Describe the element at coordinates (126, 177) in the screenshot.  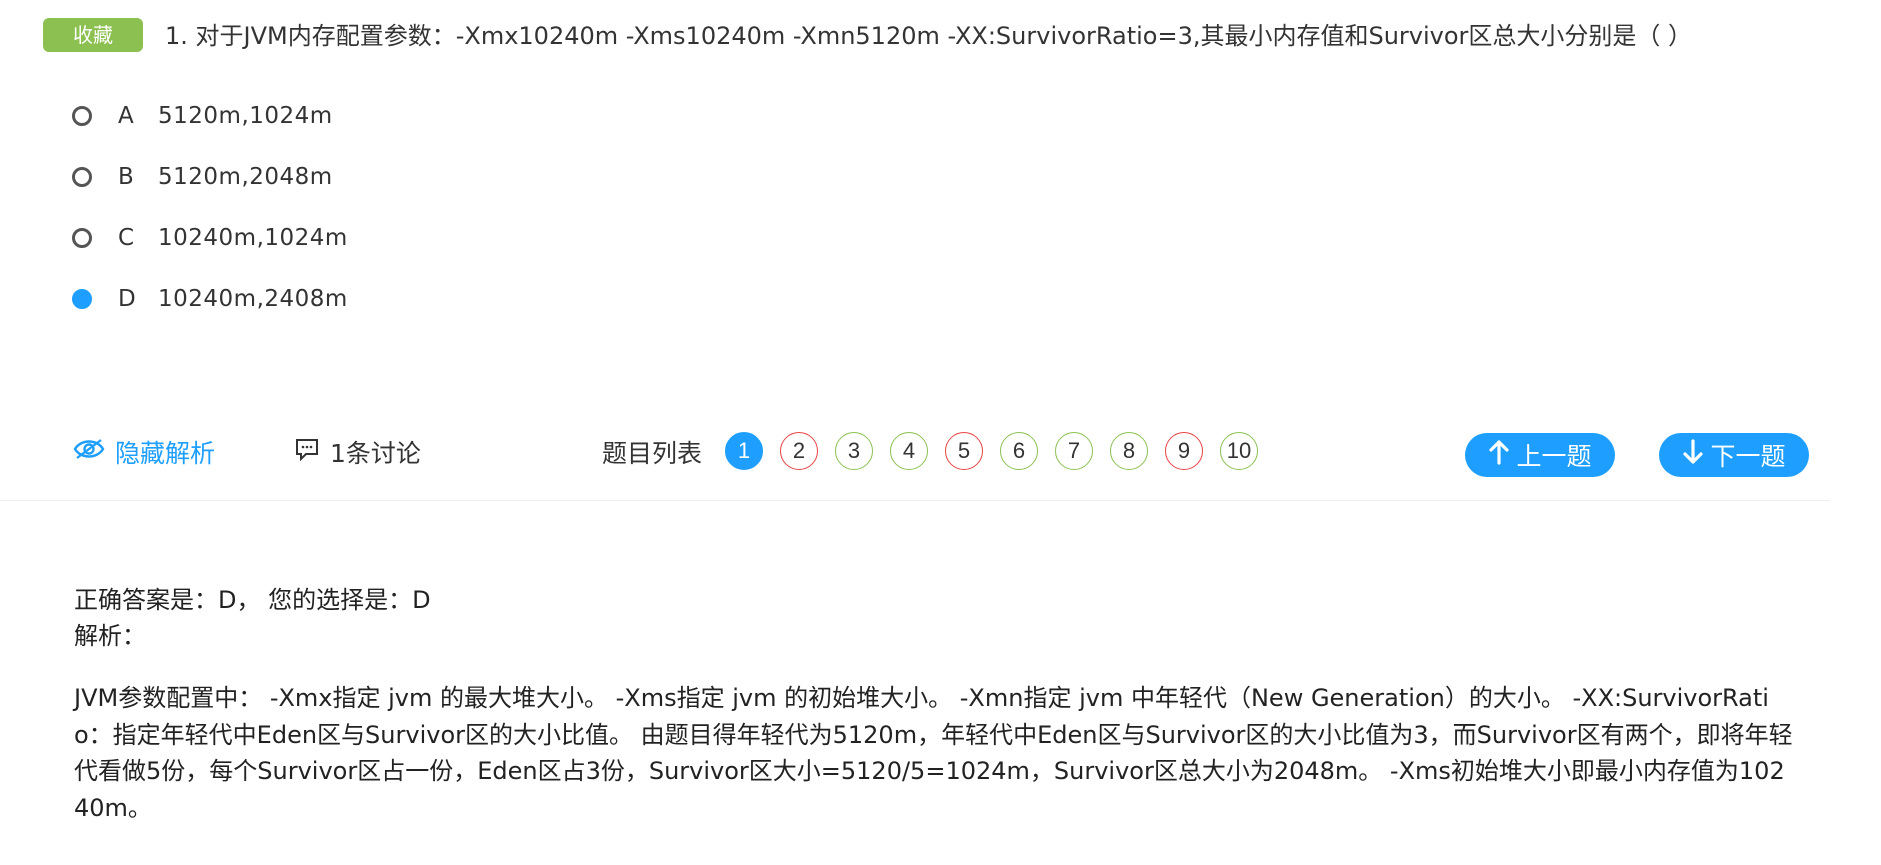
I see `option-b-letter: B` at that location.